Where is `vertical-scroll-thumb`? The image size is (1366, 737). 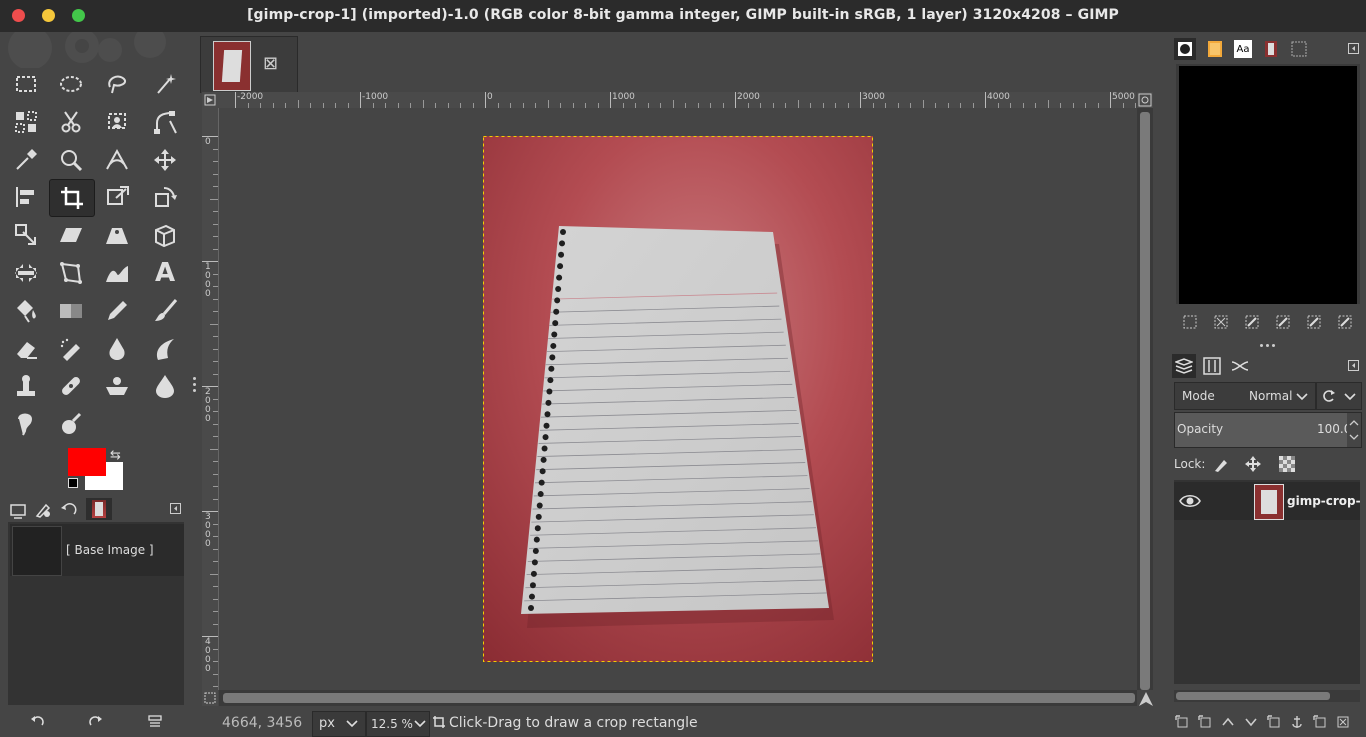 vertical-scroll-thumb is located at coordinates (1145, 401).